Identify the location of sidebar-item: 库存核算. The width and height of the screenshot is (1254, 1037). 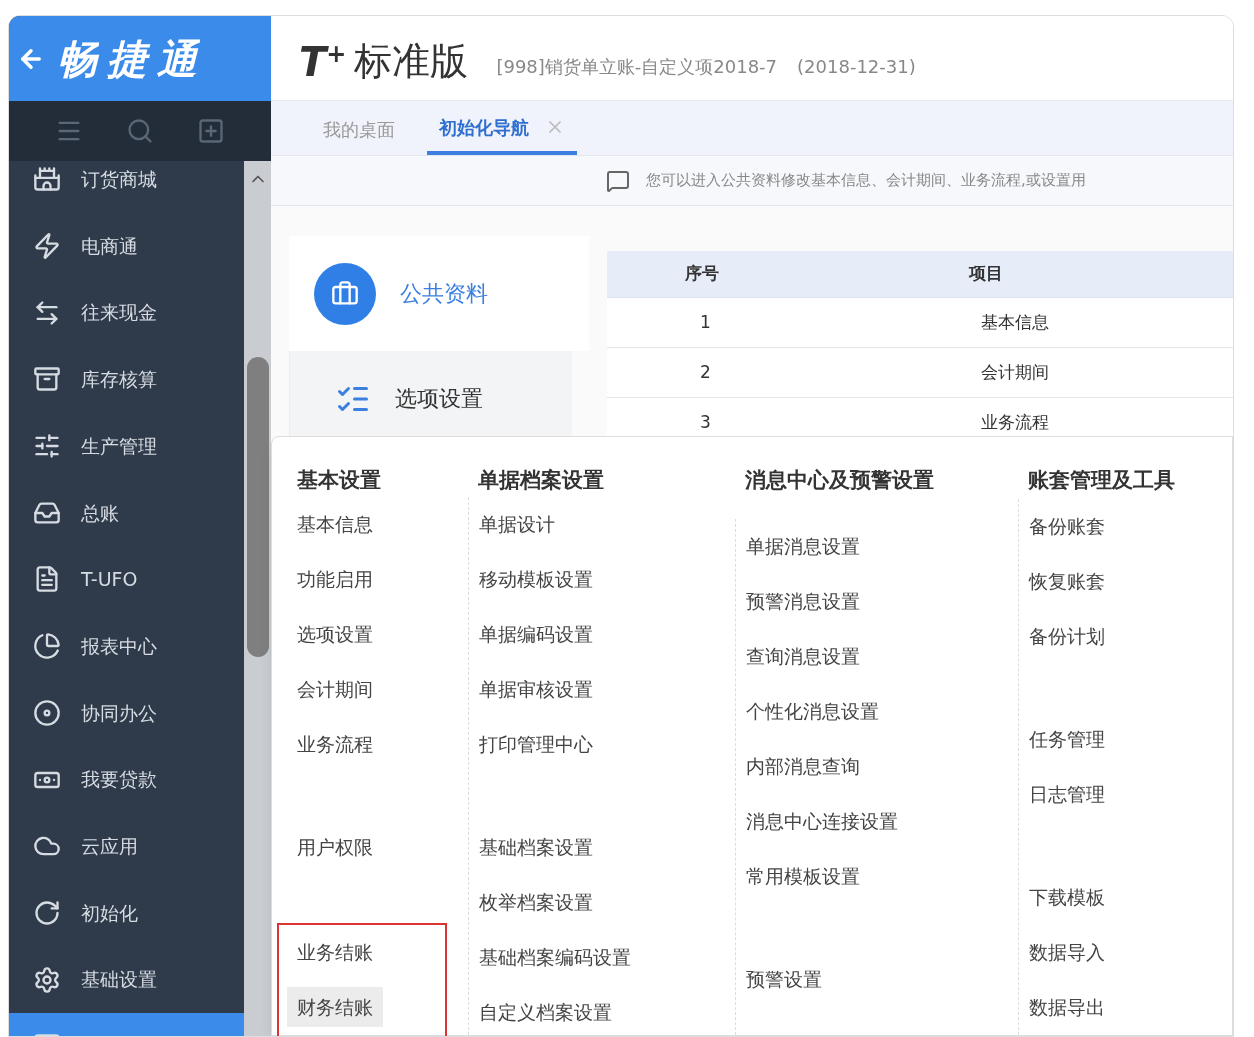
(126, 379).